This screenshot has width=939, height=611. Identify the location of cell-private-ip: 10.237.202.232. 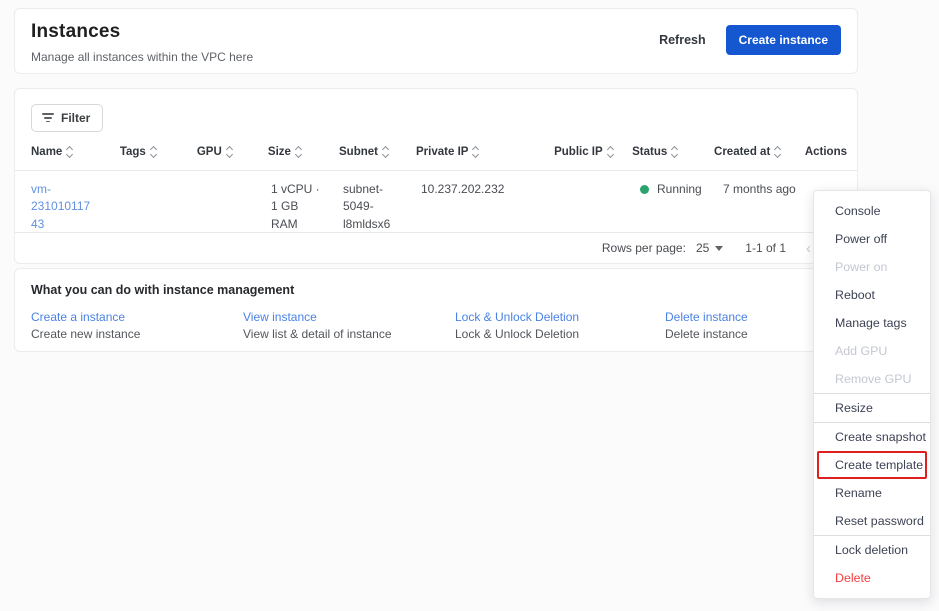
(463, 189).